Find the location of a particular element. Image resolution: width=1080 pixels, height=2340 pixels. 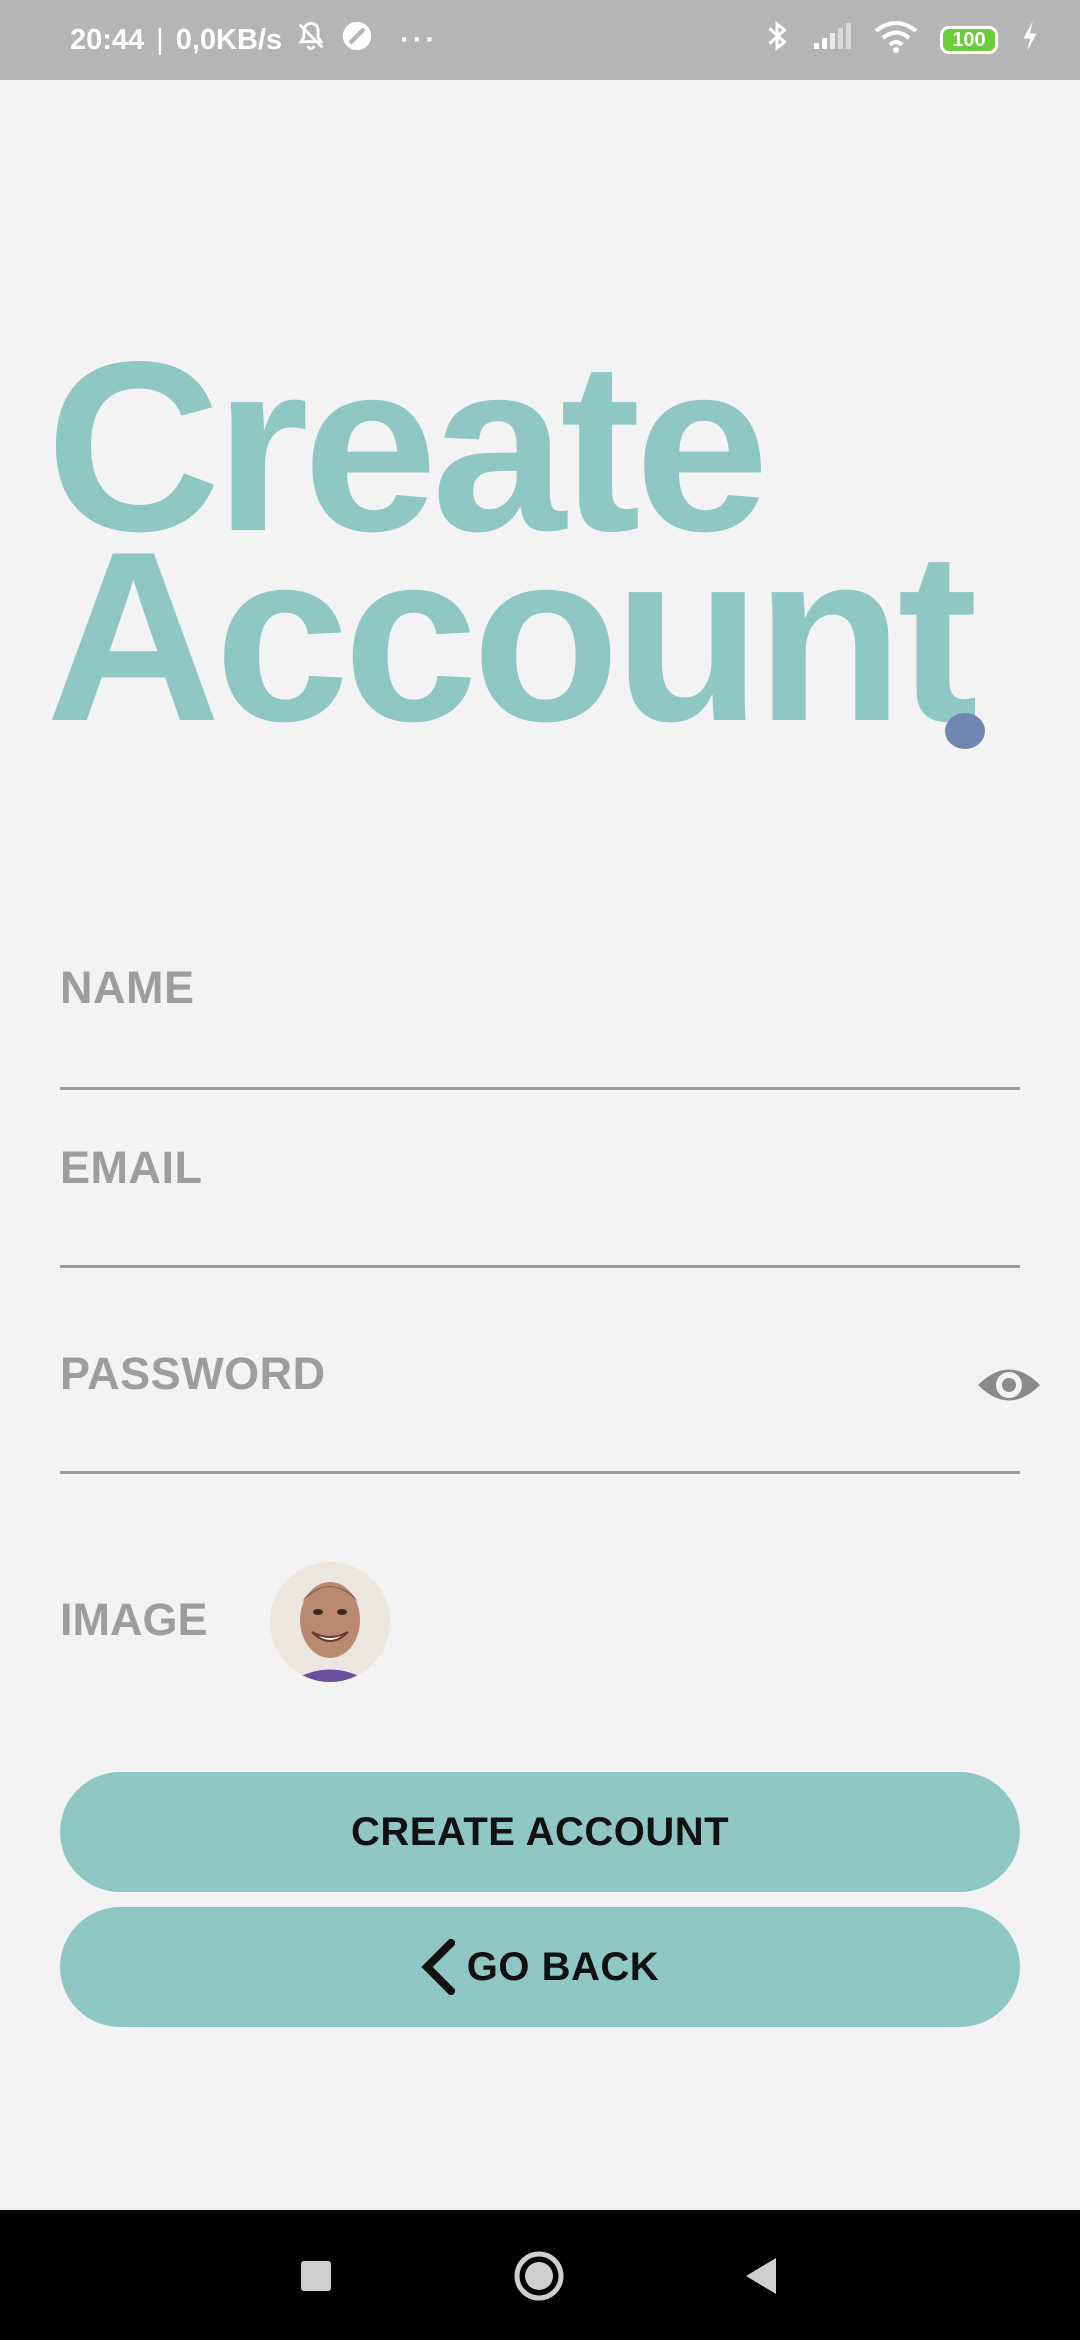

home-icon is located at coordinates (539, 2278).